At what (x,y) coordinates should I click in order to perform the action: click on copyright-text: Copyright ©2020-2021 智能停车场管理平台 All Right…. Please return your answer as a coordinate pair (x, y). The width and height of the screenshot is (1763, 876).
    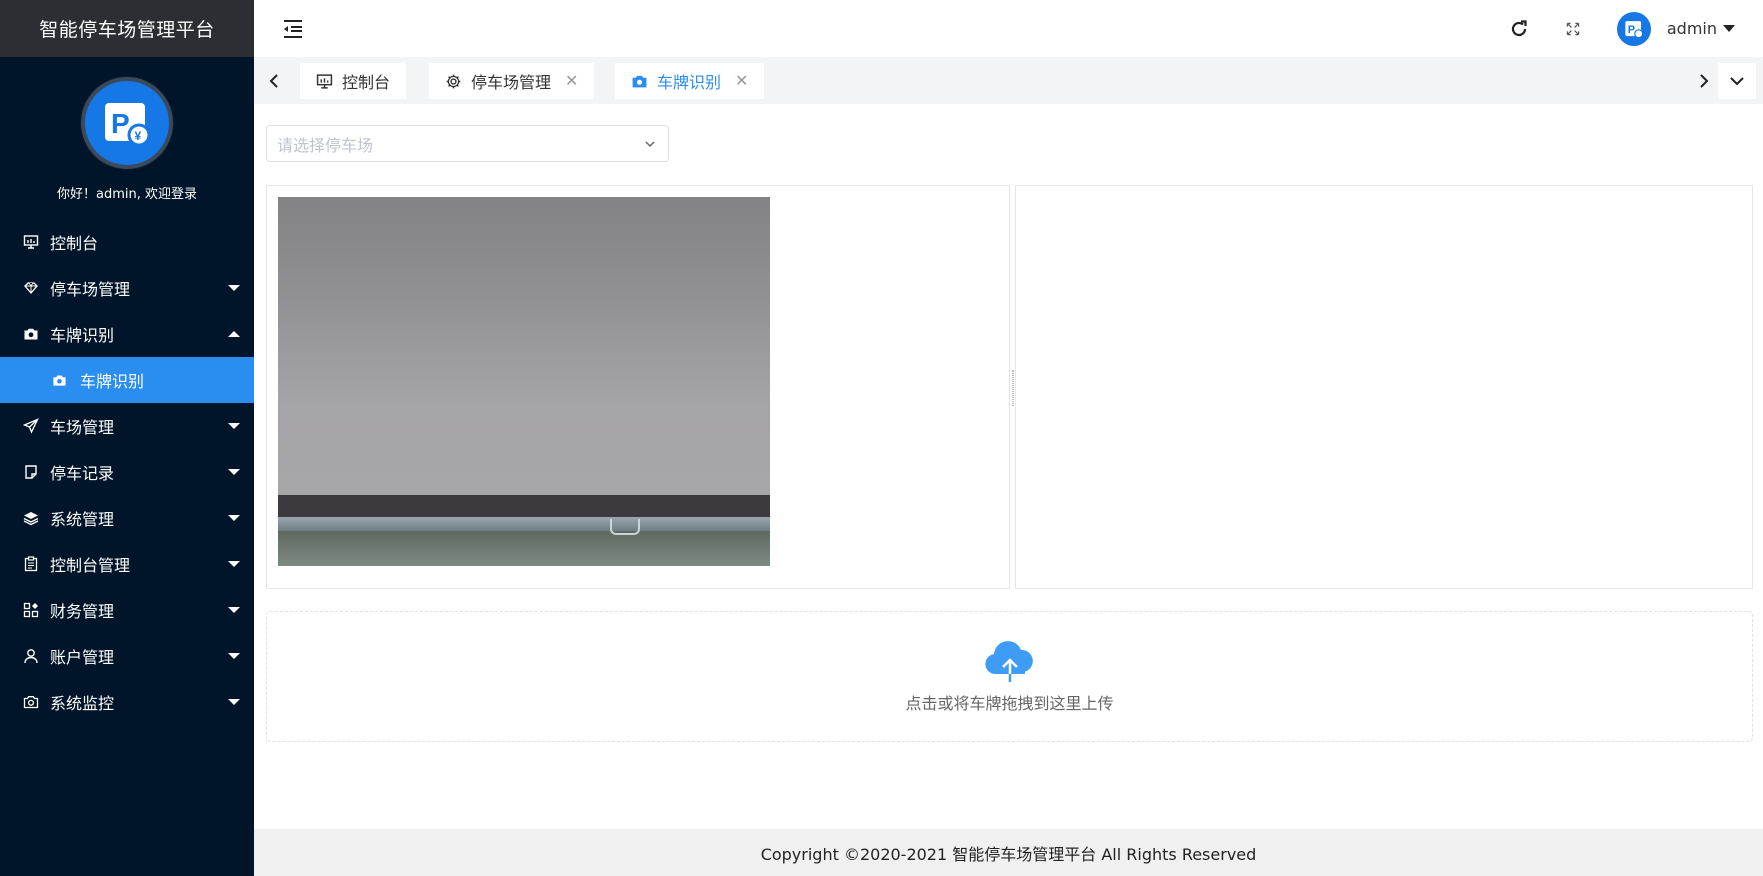
    Looking at the image, I should click on (1008, 854).